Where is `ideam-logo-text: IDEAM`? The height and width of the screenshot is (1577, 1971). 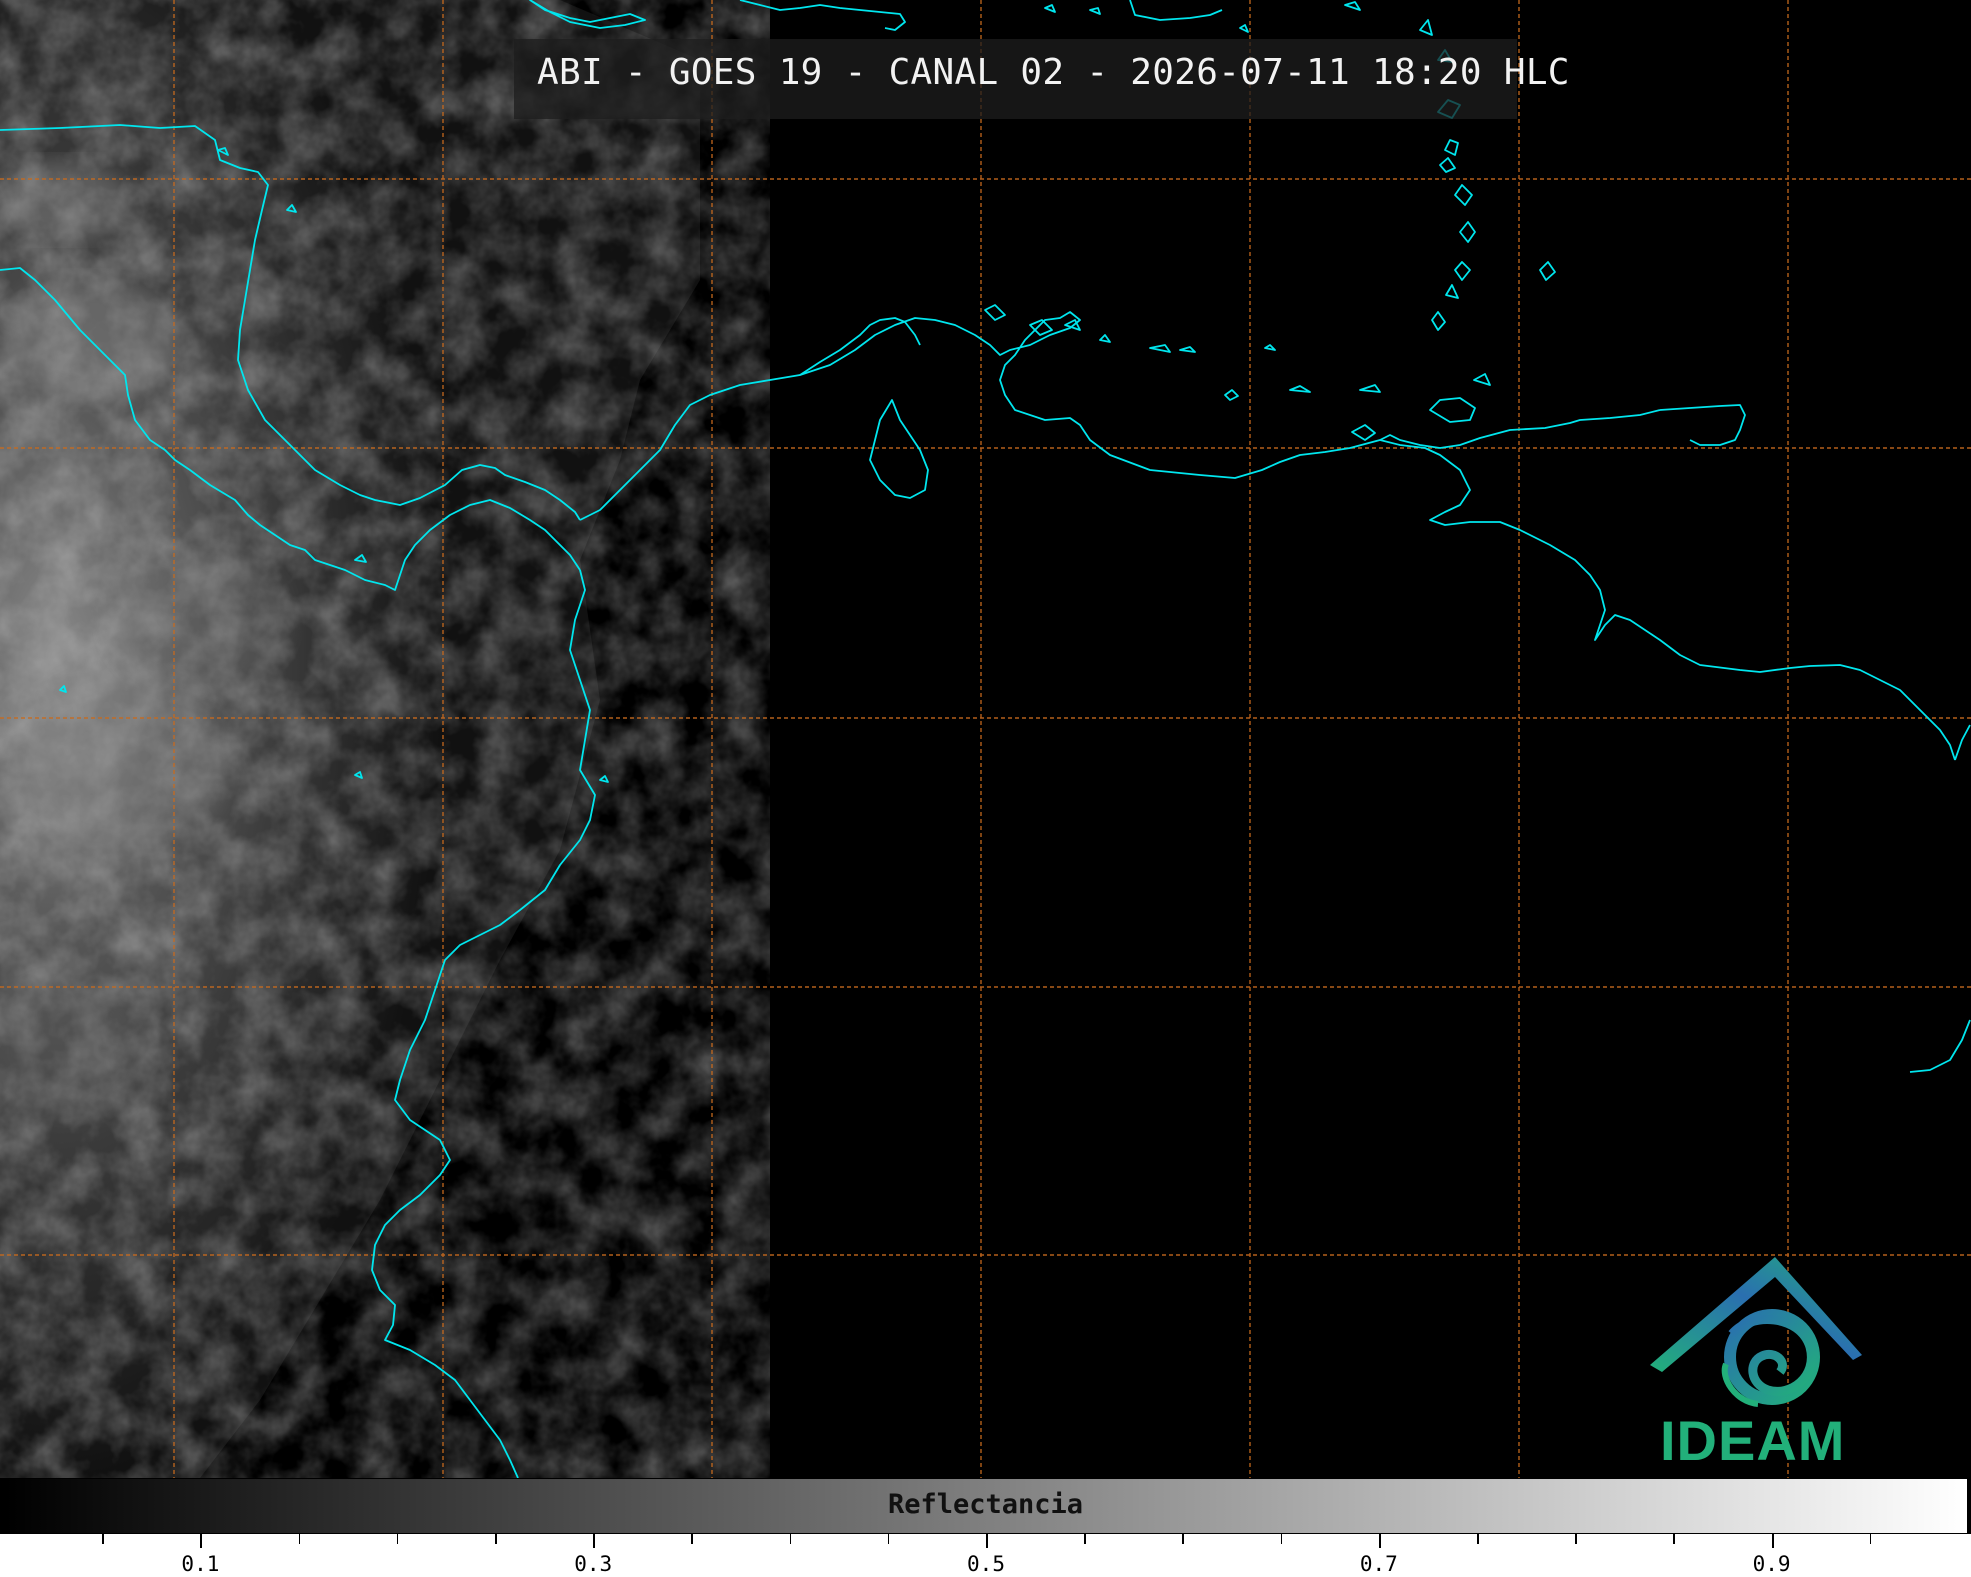
ideam-logo-text: IDEAM is located at coordinates (1753, 1440).